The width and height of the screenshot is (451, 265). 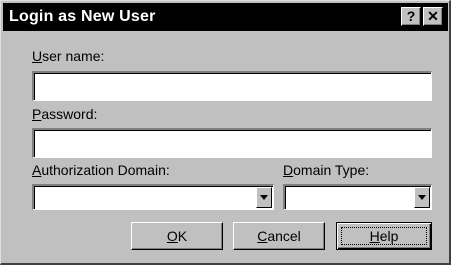 I want to click on authorization-domain-combobox, so click(x=153, y=197).